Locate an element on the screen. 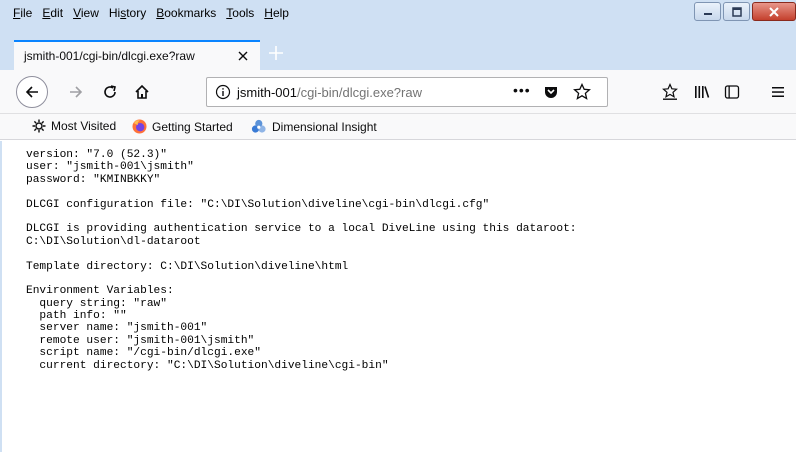  menu-view: View is located at coordinates (86, 13).